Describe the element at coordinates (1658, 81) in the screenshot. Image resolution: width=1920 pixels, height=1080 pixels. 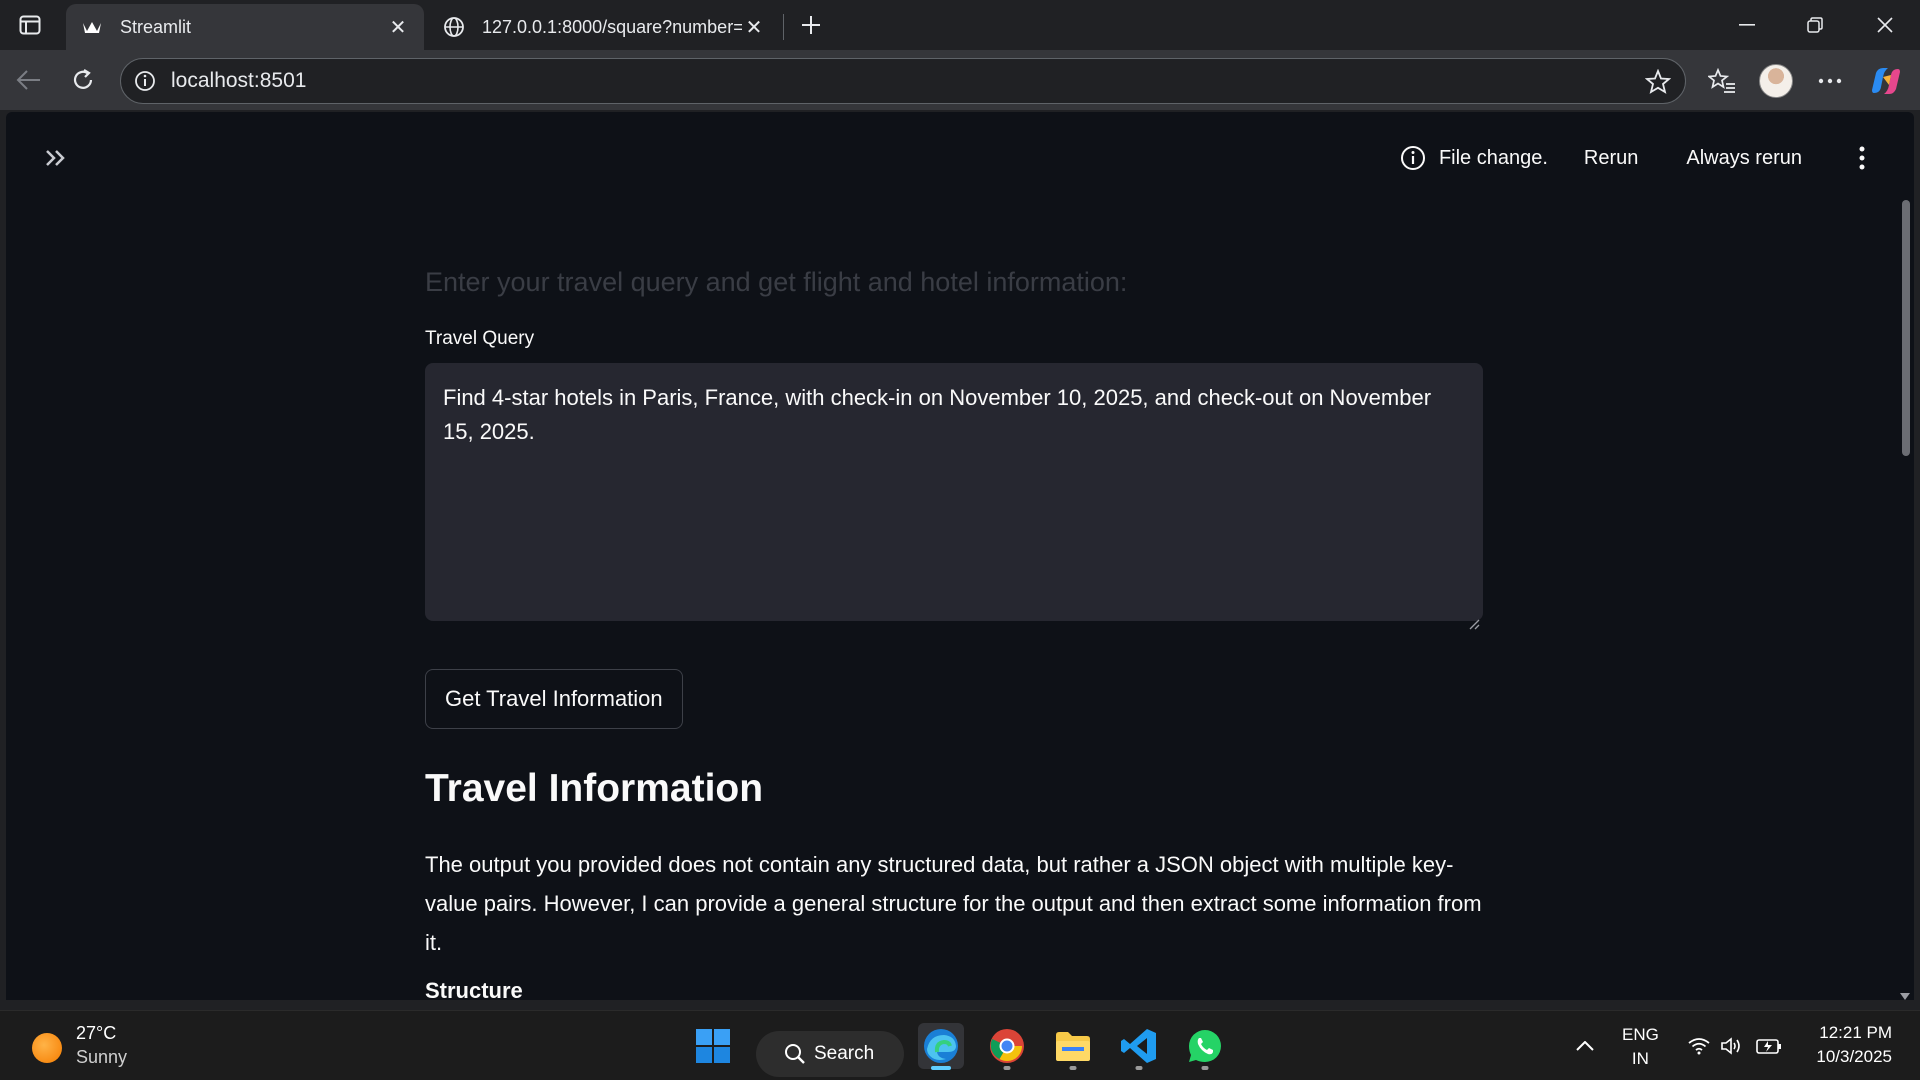
I see `favorite-star-icon` at that location.